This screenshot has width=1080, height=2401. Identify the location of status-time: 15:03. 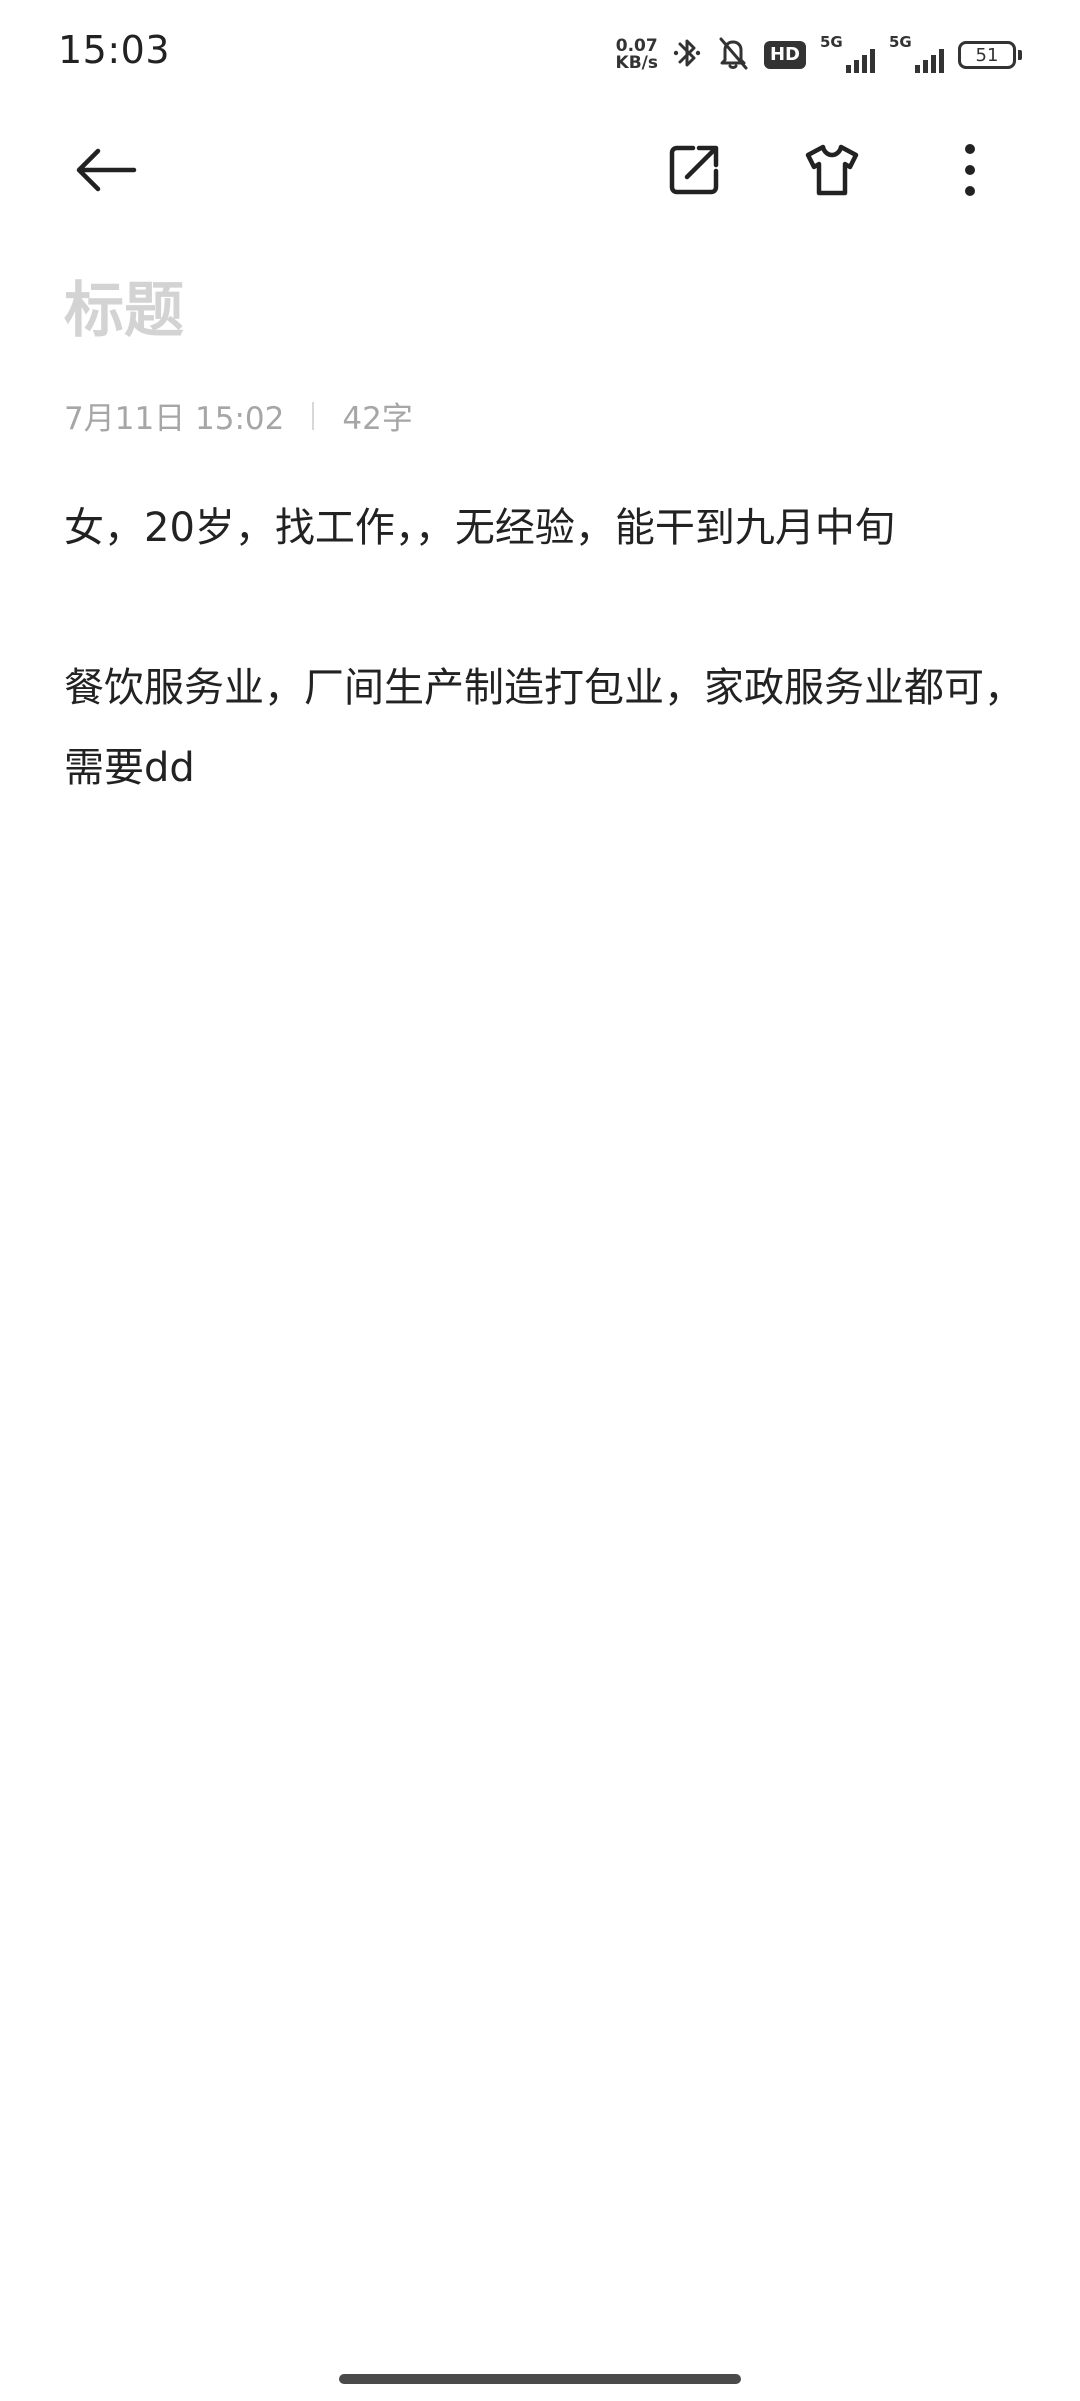
(114, 50).